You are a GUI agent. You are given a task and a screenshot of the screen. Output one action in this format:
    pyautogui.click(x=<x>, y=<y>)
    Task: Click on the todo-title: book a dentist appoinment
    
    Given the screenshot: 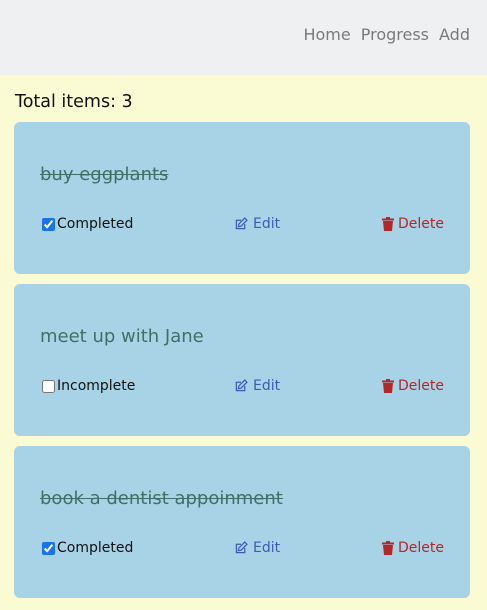 What is the action you would take?
    pyautogui.click(x=161, y=498)
    